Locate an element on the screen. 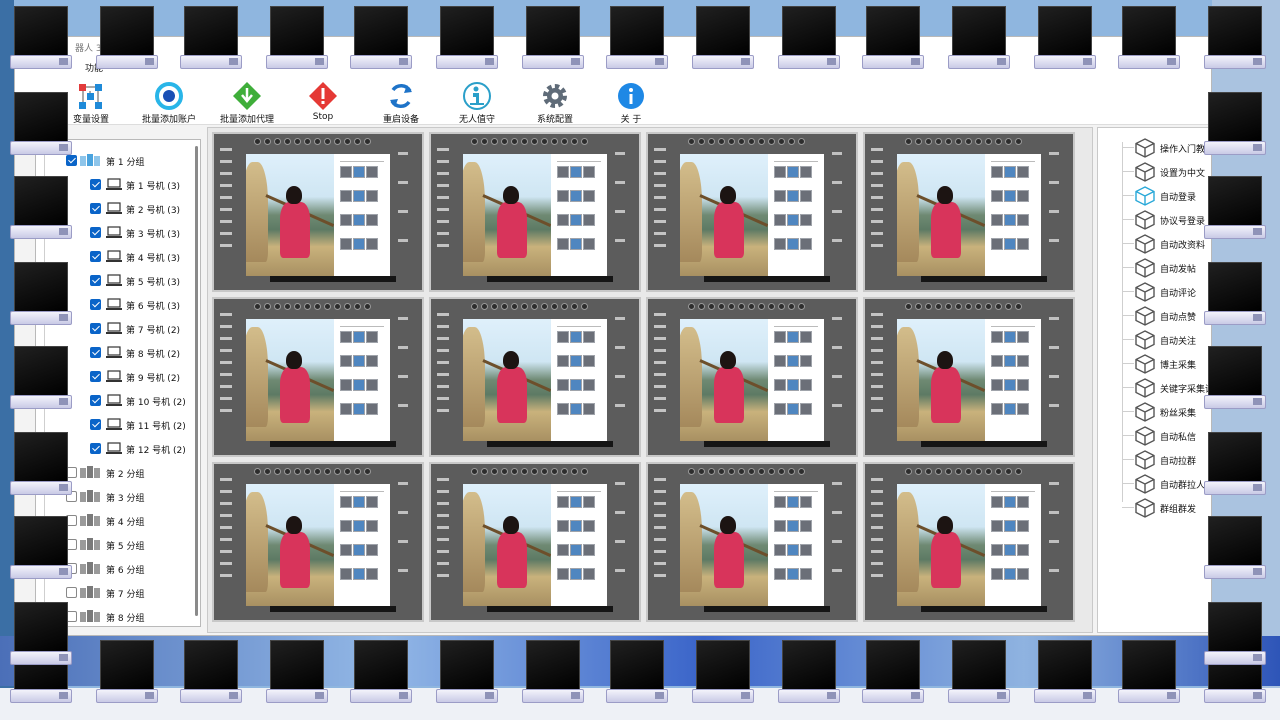 Image resolution: width=1280 pixels, height=720 pixels. preview-sidebar is located at coordinates (879, 537).